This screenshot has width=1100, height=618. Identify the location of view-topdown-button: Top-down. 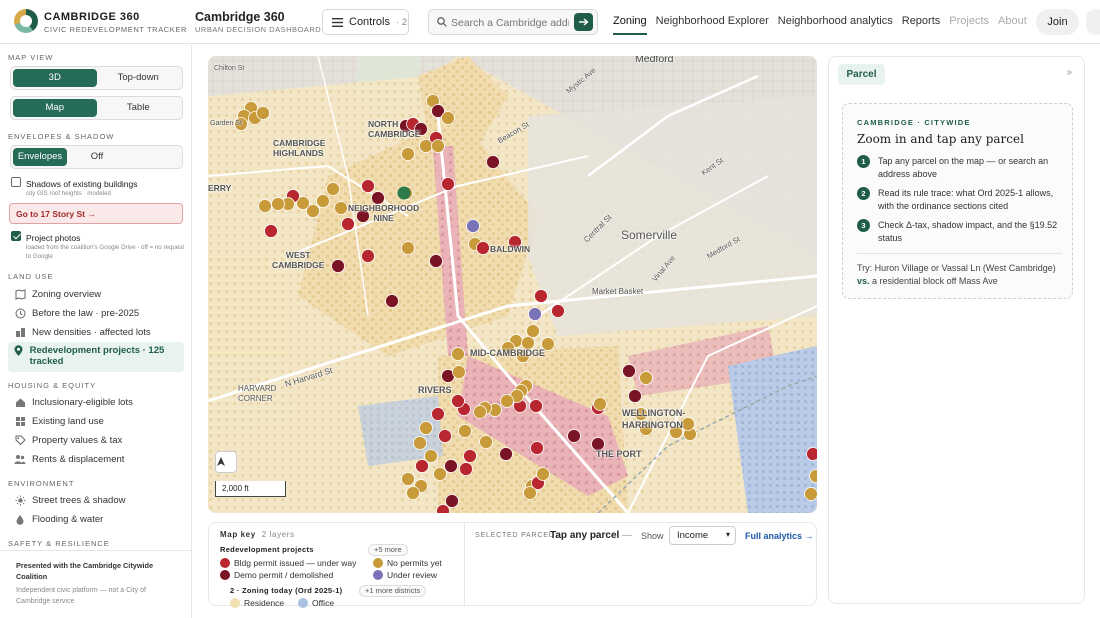
(139, 78).